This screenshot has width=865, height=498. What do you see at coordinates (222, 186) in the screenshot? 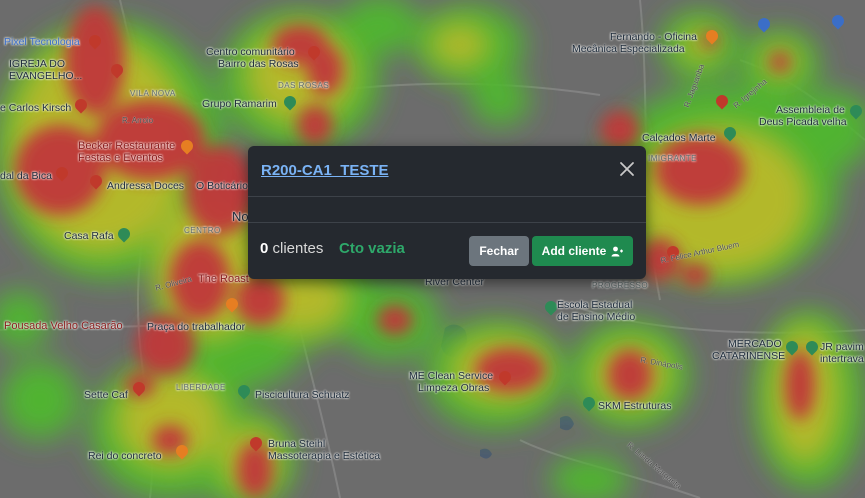
I see `map-label: O Boticário` at bounding box center [222, 186].